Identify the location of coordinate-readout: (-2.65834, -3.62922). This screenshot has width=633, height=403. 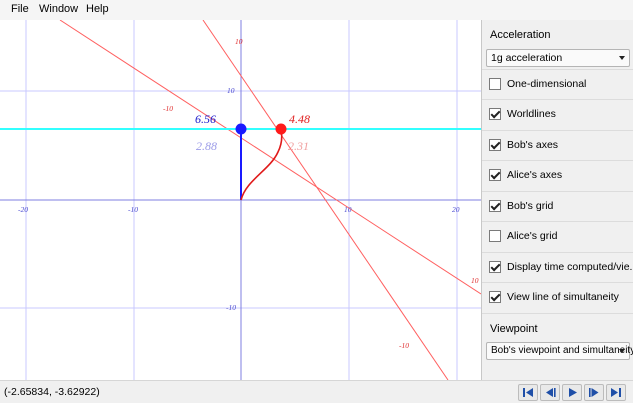
(52, 392).